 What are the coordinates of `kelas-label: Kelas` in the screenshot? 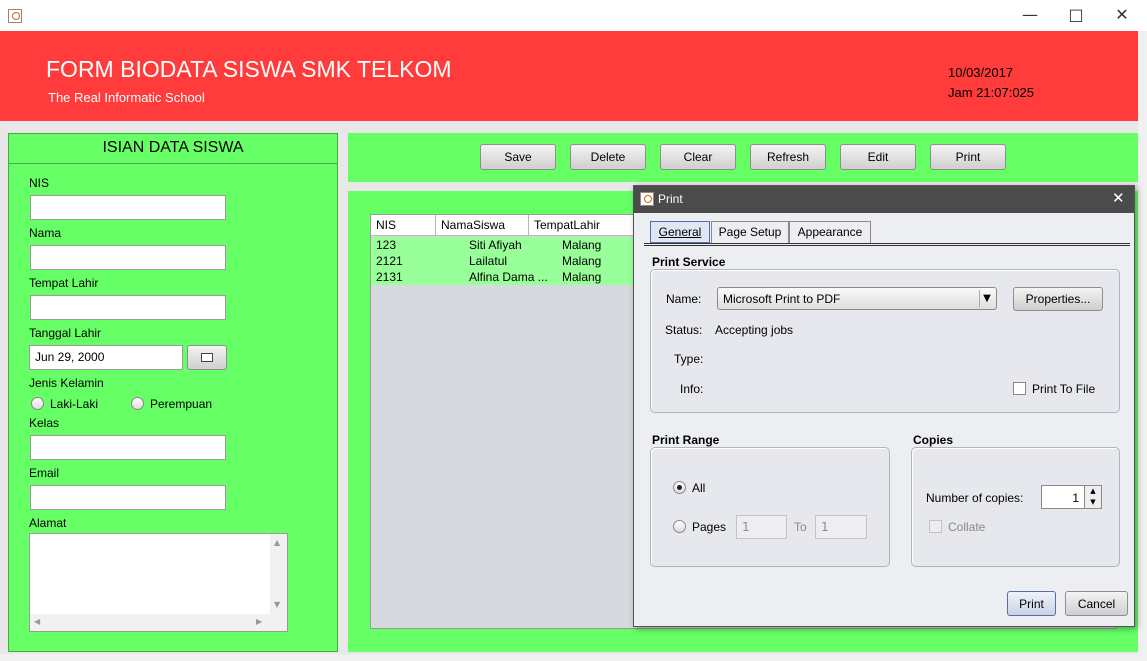 It's located at (44, 423).